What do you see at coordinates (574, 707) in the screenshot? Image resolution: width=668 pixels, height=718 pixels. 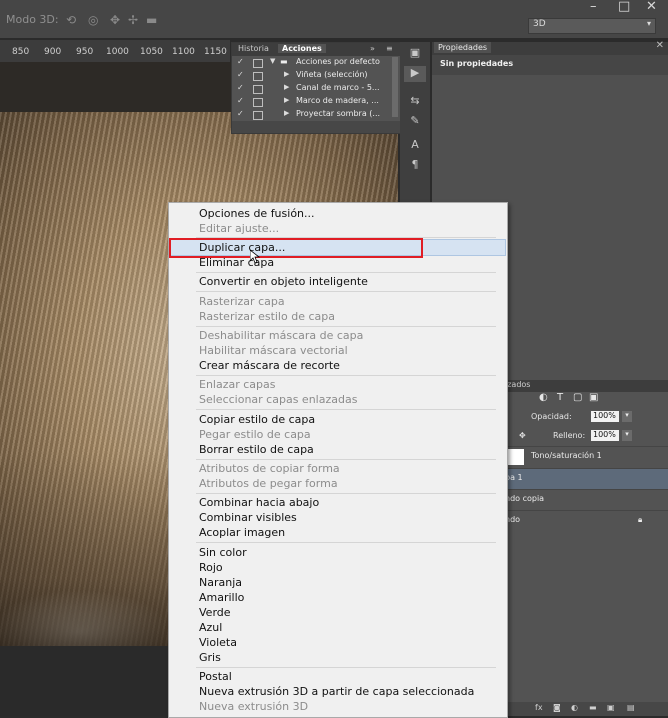 I see `new-adjustment-icon: ◐` at bounding box center [574, 707].